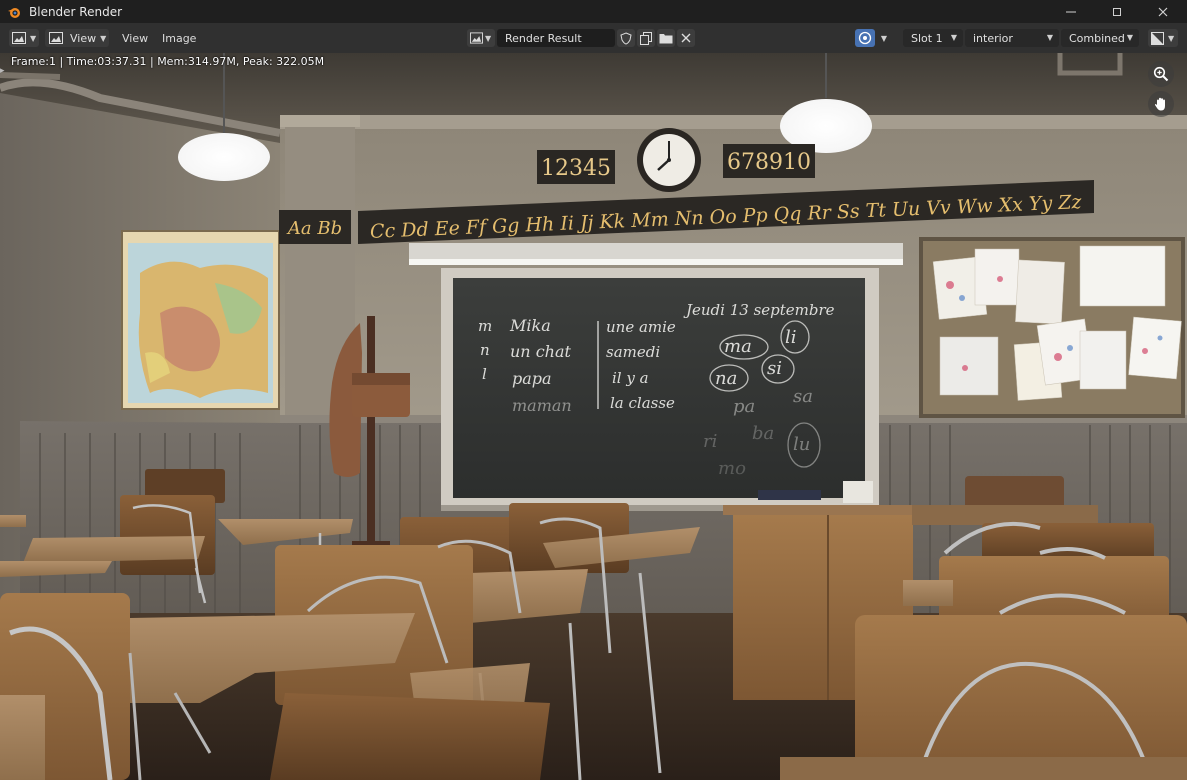 Image resolution: width=1187 pixels, height=780 pixels. What do you see at coordinates (803, 396) in the screenshot?
I see `syllable-5: sa` at bounding box center [803, 396].